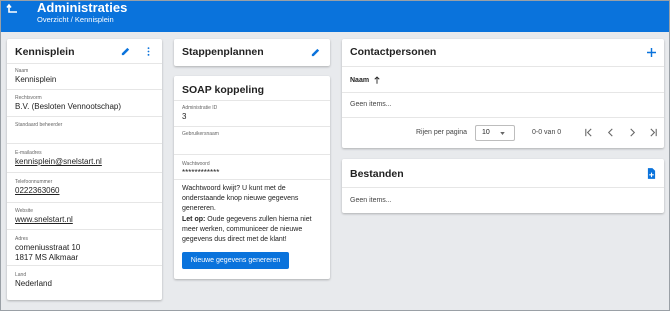 This screenshot has width=670, height=311. What do you see at coordinates (45, 52) in the screenshot?
I see `card-title: Kennisplein` at bounding box center [45, 52].